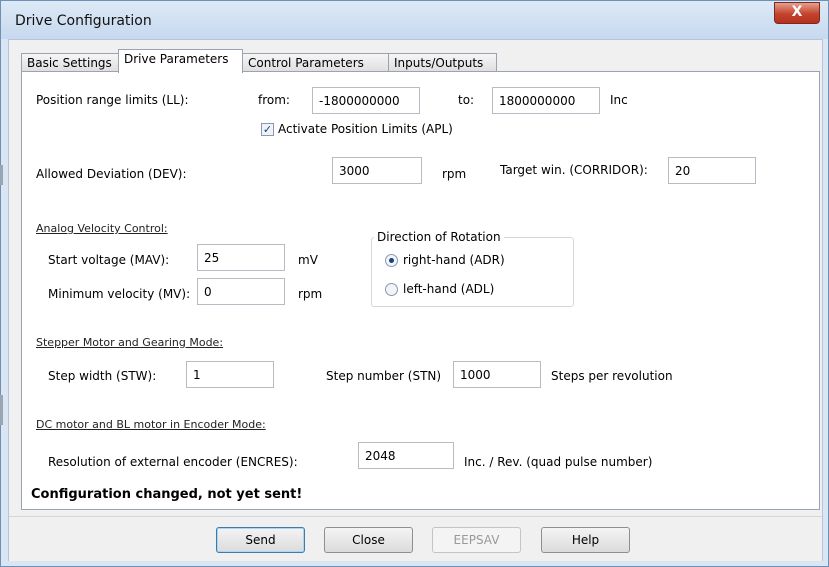 Image resolution: width=829 pixels, height=567 pixels. I want to click on analog-section-title: Analog Velocity Control:, so click(102, 228).